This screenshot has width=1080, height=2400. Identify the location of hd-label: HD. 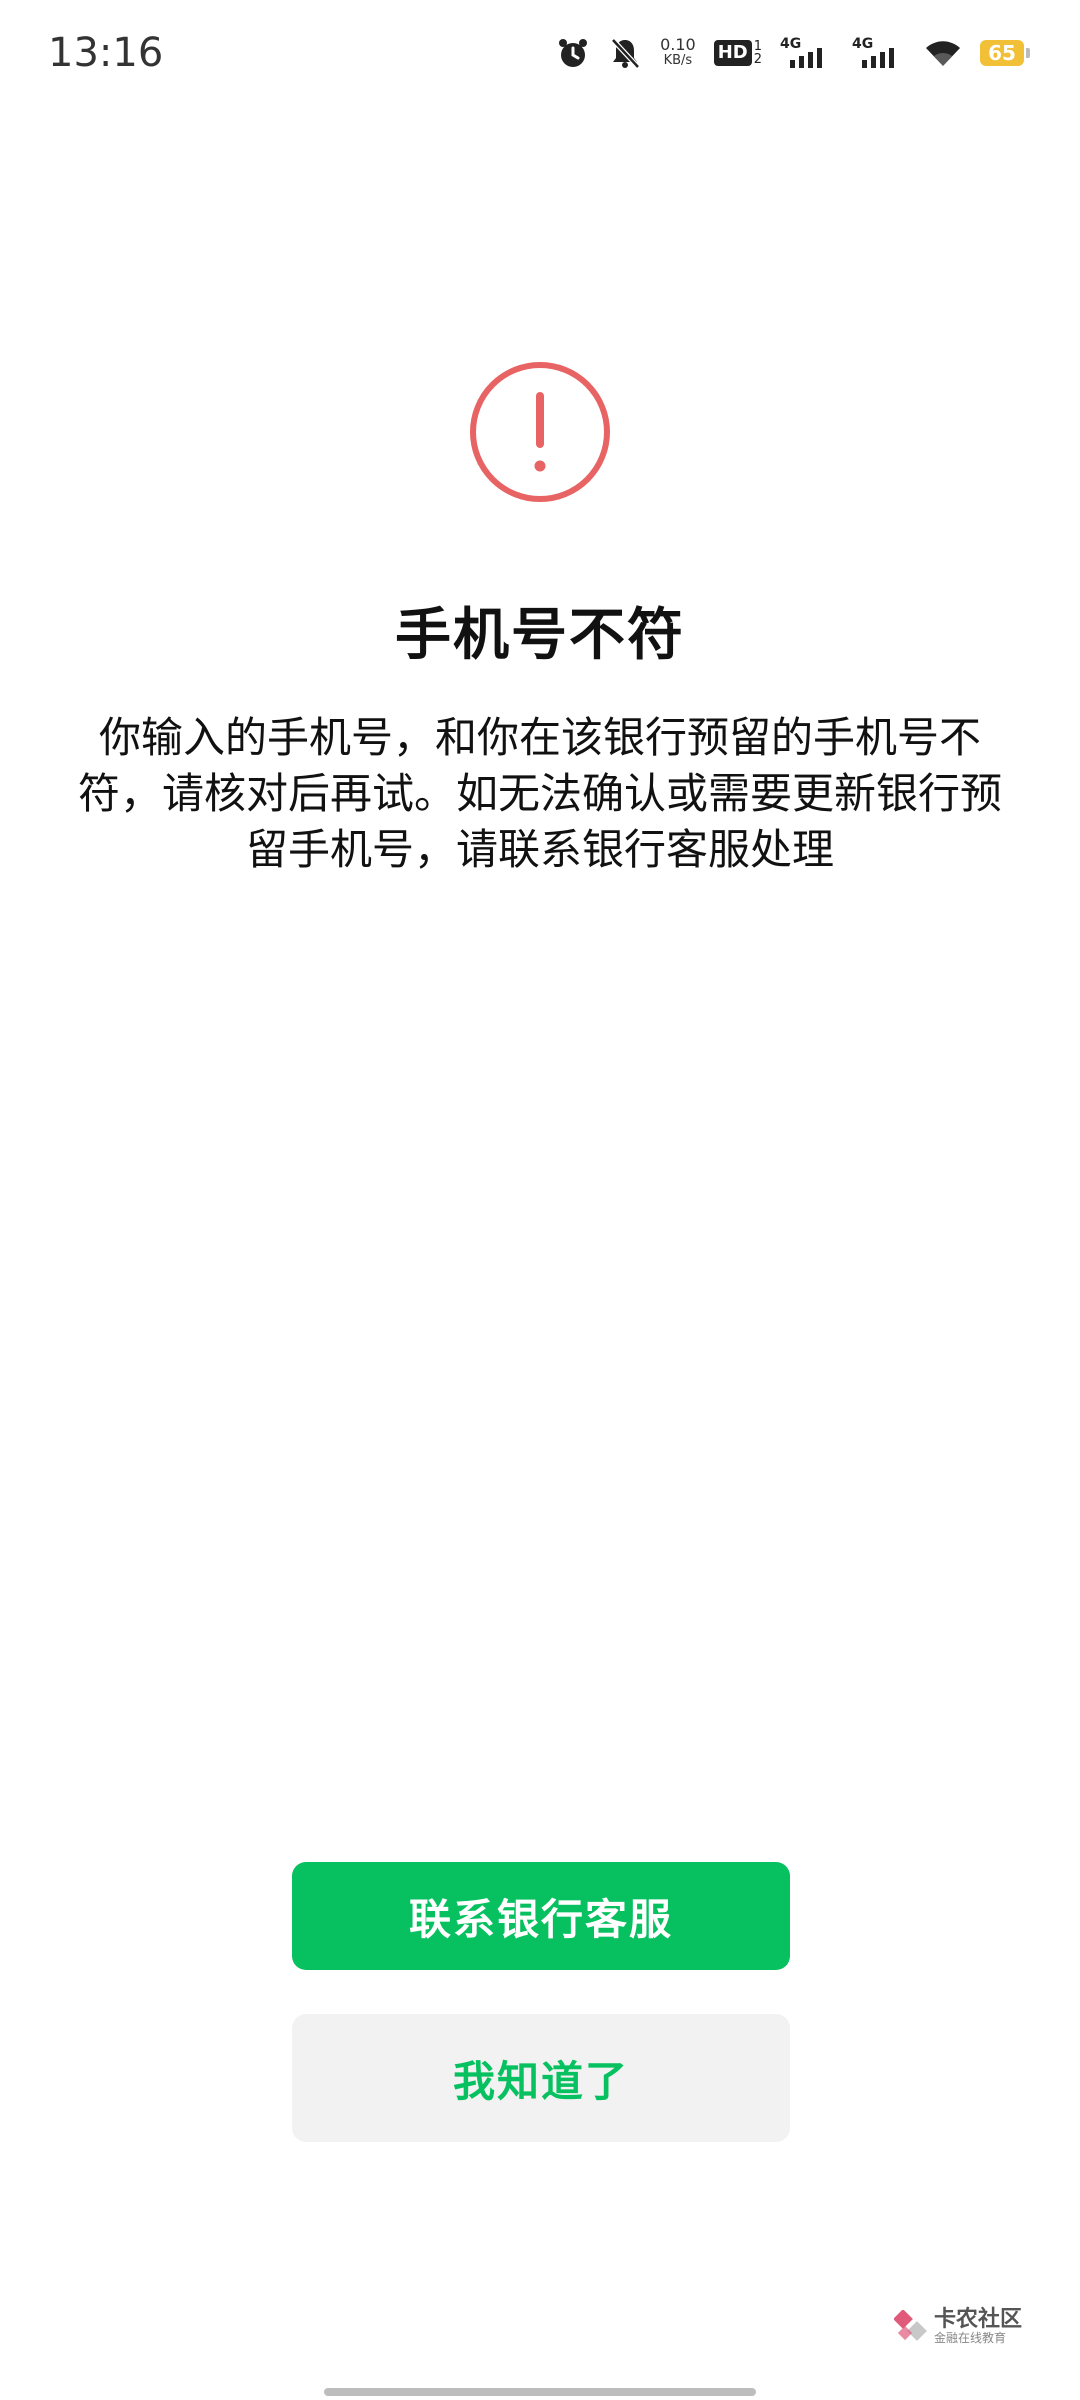
(732, 53).